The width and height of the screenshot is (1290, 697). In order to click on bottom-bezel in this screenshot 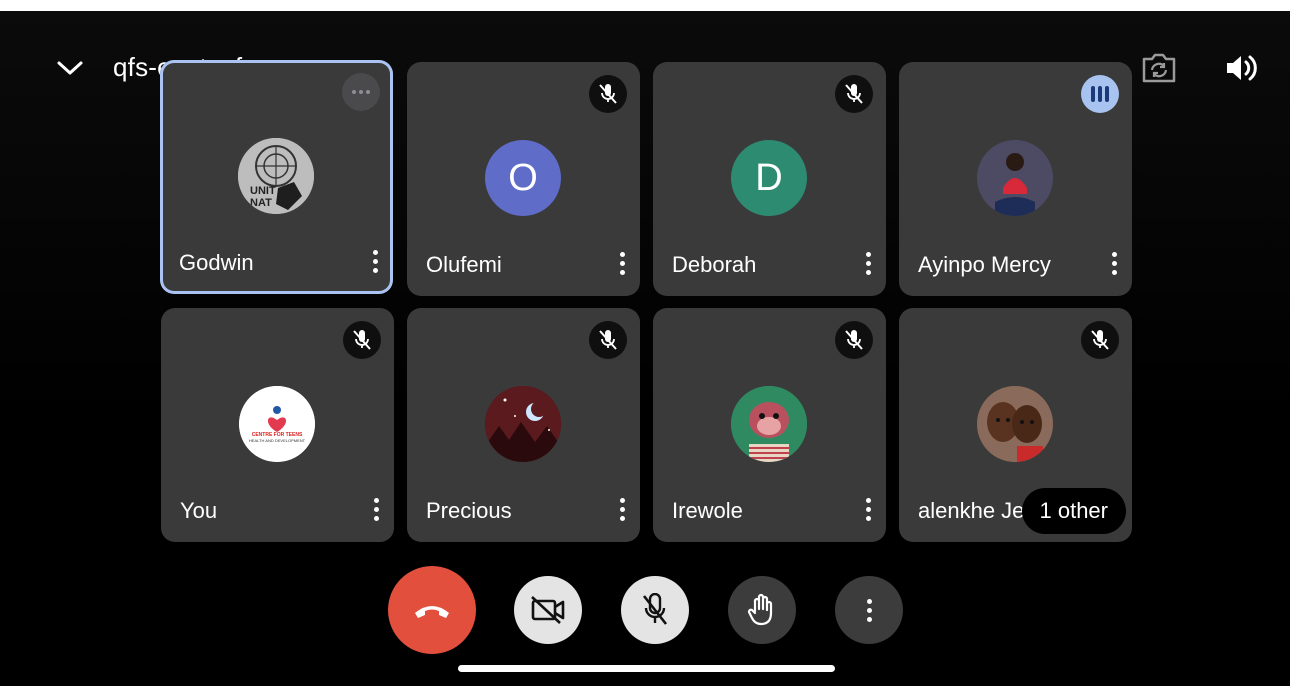, I will do `click(645, 691)`.